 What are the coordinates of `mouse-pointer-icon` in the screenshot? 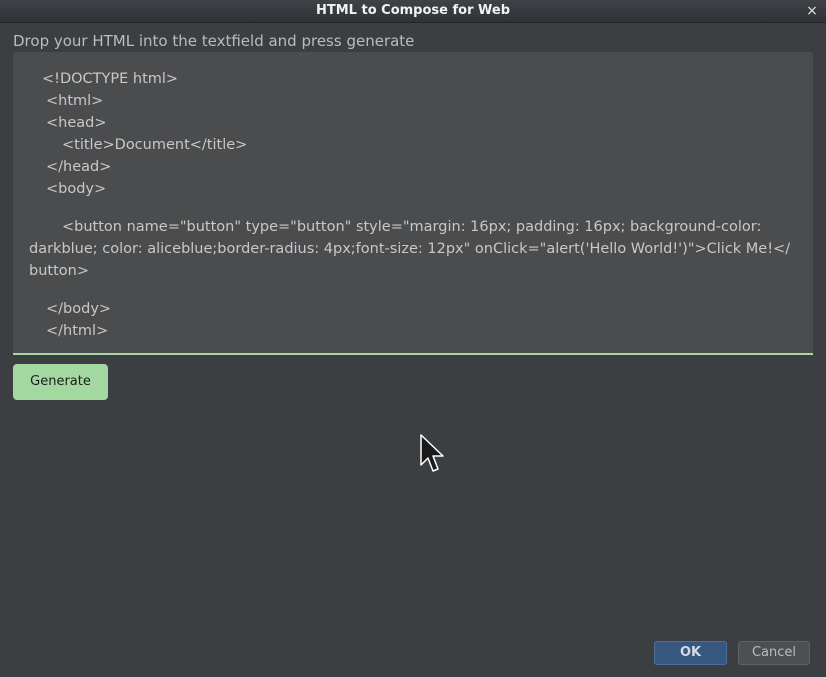 It's located at (432, 453).